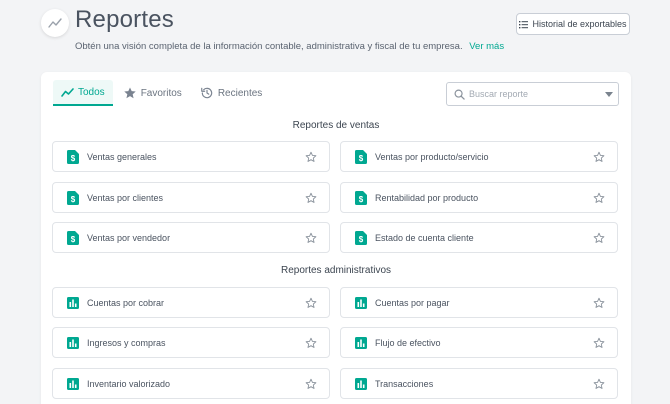 This screenshot has width=670, height=404. I want to click on star-icon, so click(129, 93).